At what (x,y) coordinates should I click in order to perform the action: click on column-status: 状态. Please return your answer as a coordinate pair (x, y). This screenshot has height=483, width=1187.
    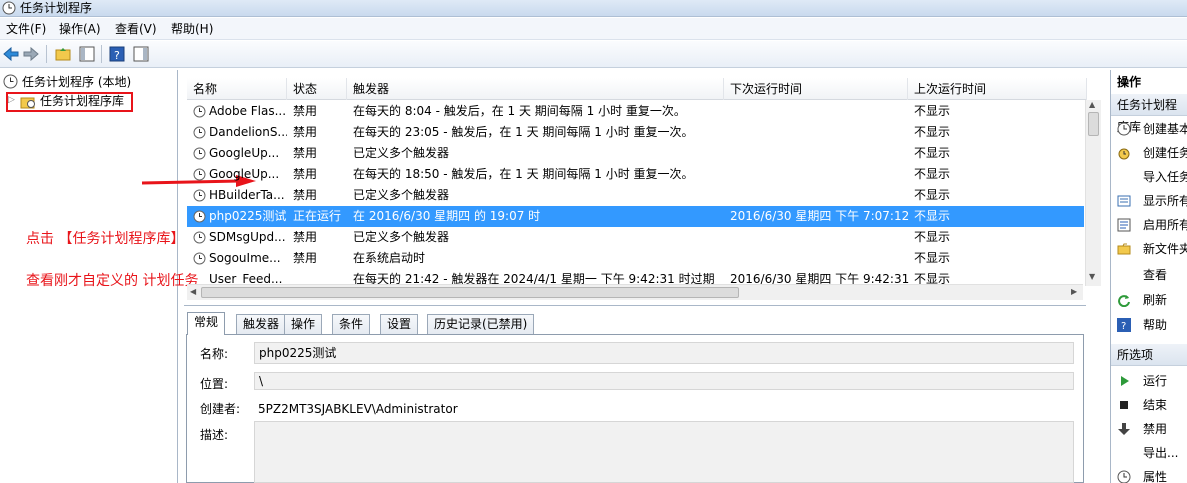
    Looking at the image, I should click on (317, 89).